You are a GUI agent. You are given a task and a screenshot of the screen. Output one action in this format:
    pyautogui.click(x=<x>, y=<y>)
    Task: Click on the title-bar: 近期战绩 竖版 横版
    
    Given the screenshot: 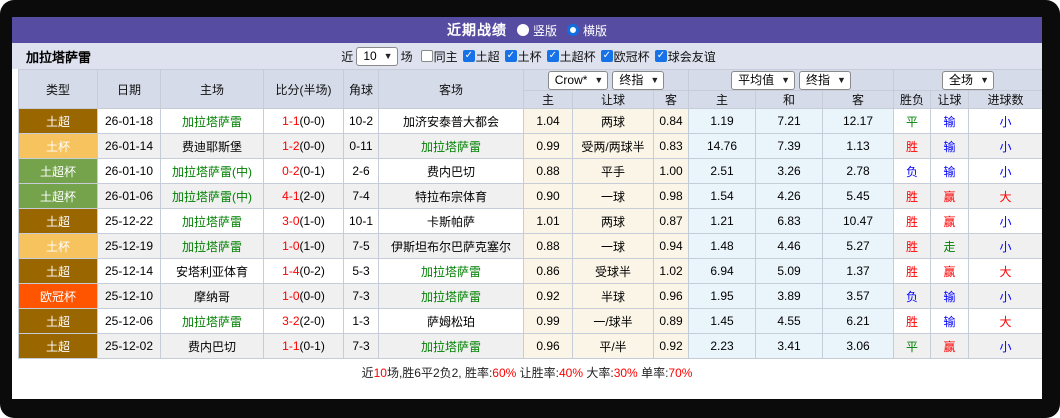 What is the action you would take?
    pyautogui.click(x=527, y=30)
    